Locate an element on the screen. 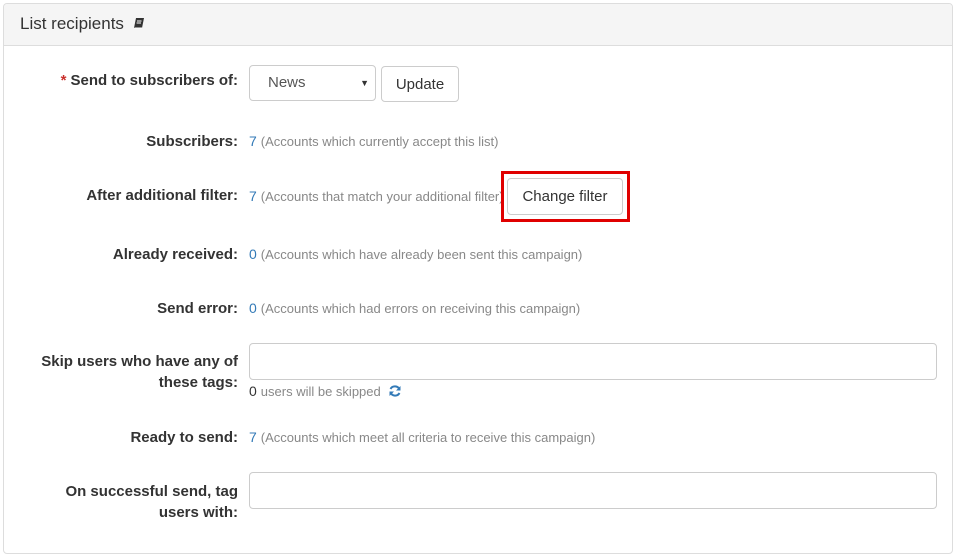  subscribers-count: 7 is located at coordinates (253, 141).